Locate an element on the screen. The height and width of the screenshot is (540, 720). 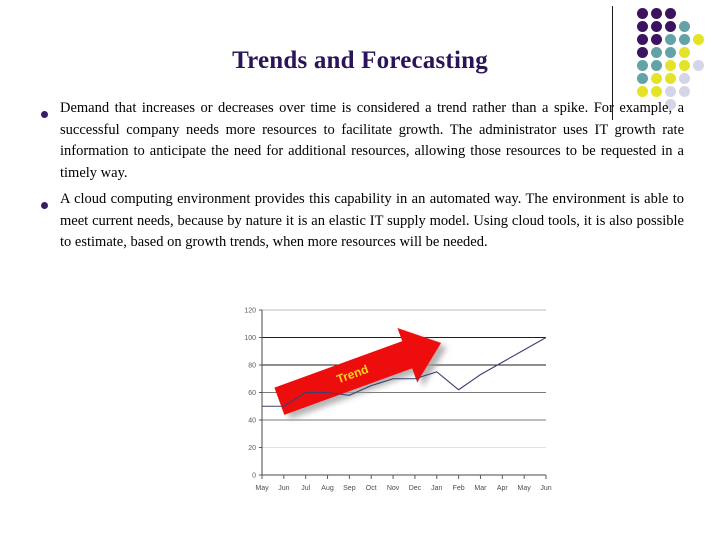
x-tick-label: Sep is located at coordinates (349, 488).